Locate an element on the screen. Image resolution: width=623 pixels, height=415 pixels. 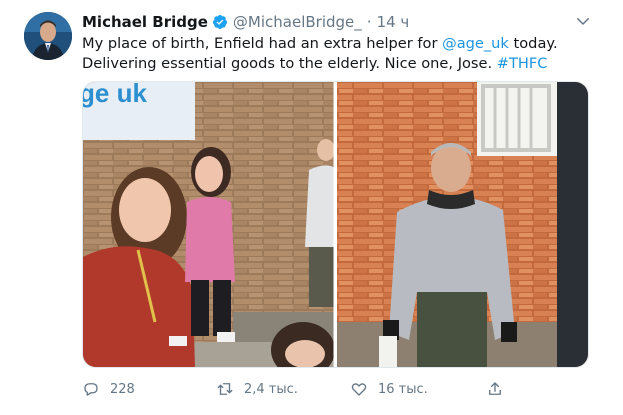
author-name: Michael Bridge is located at coordinates (145, 22).